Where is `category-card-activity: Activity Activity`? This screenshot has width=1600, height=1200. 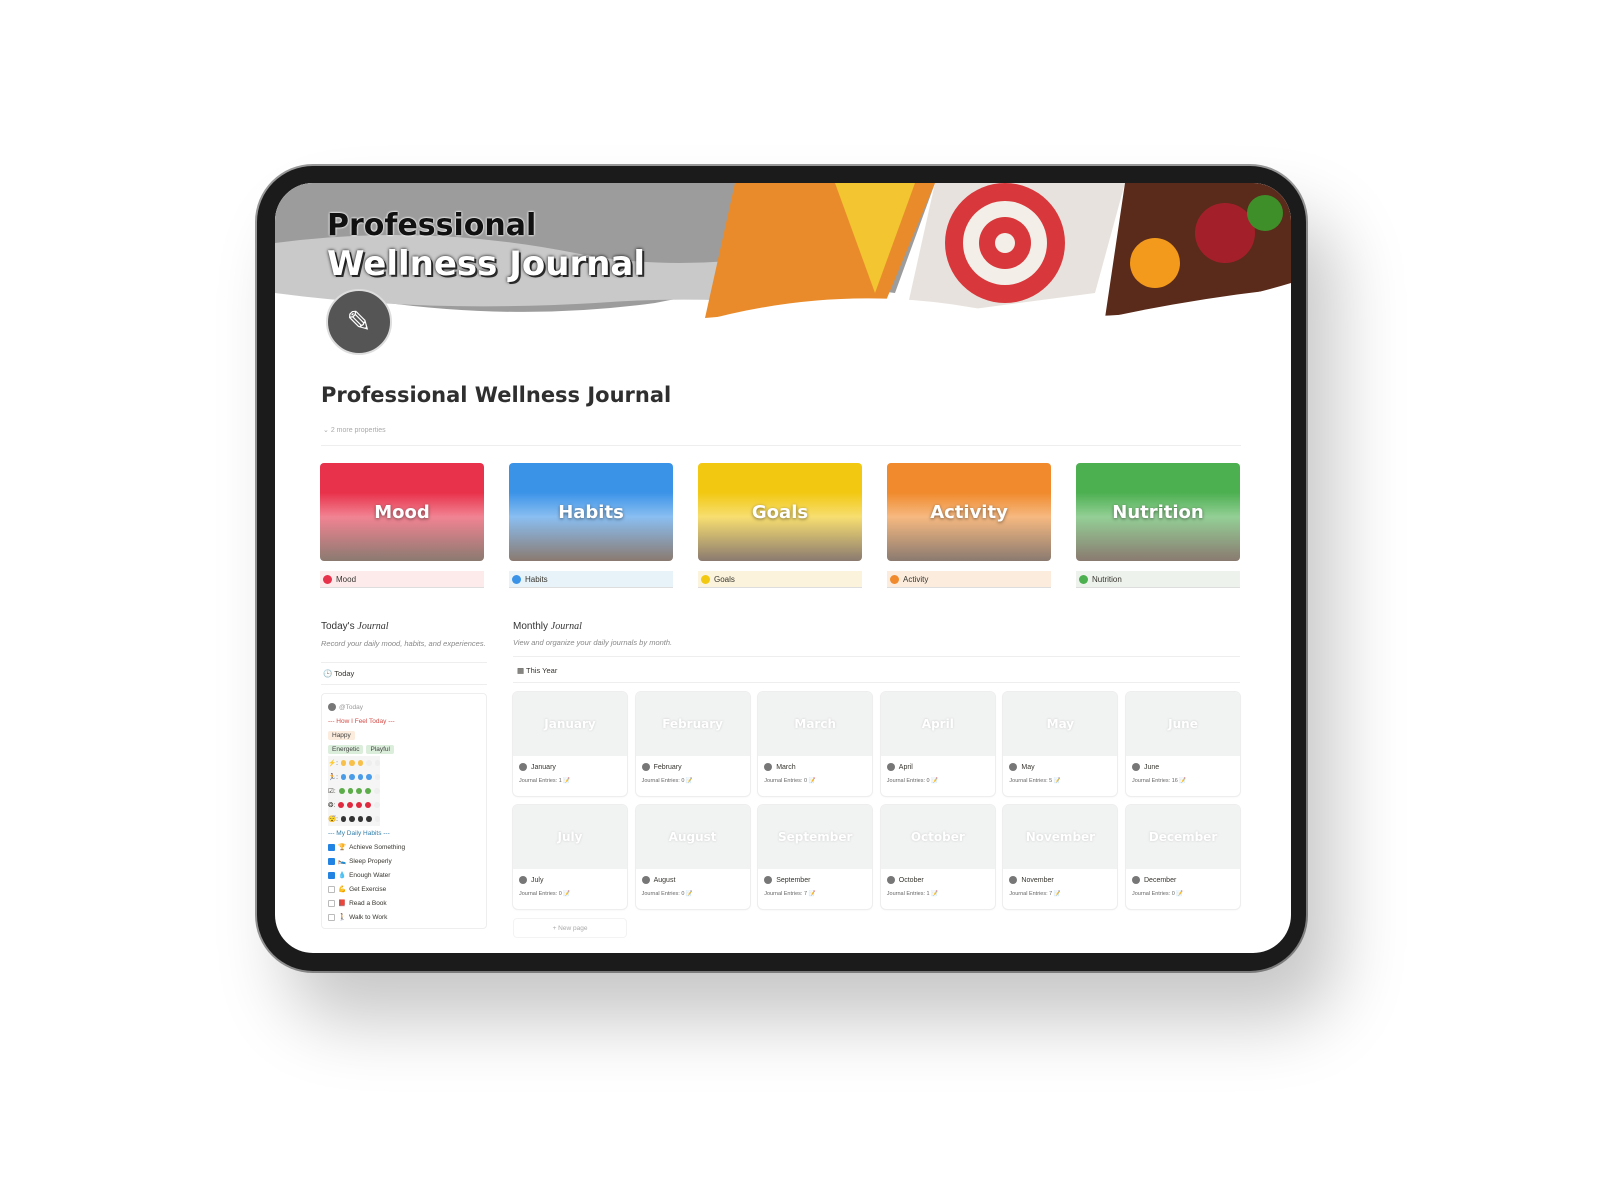
category-card-activity: Activity Activity is located at coordinates (969, 525).